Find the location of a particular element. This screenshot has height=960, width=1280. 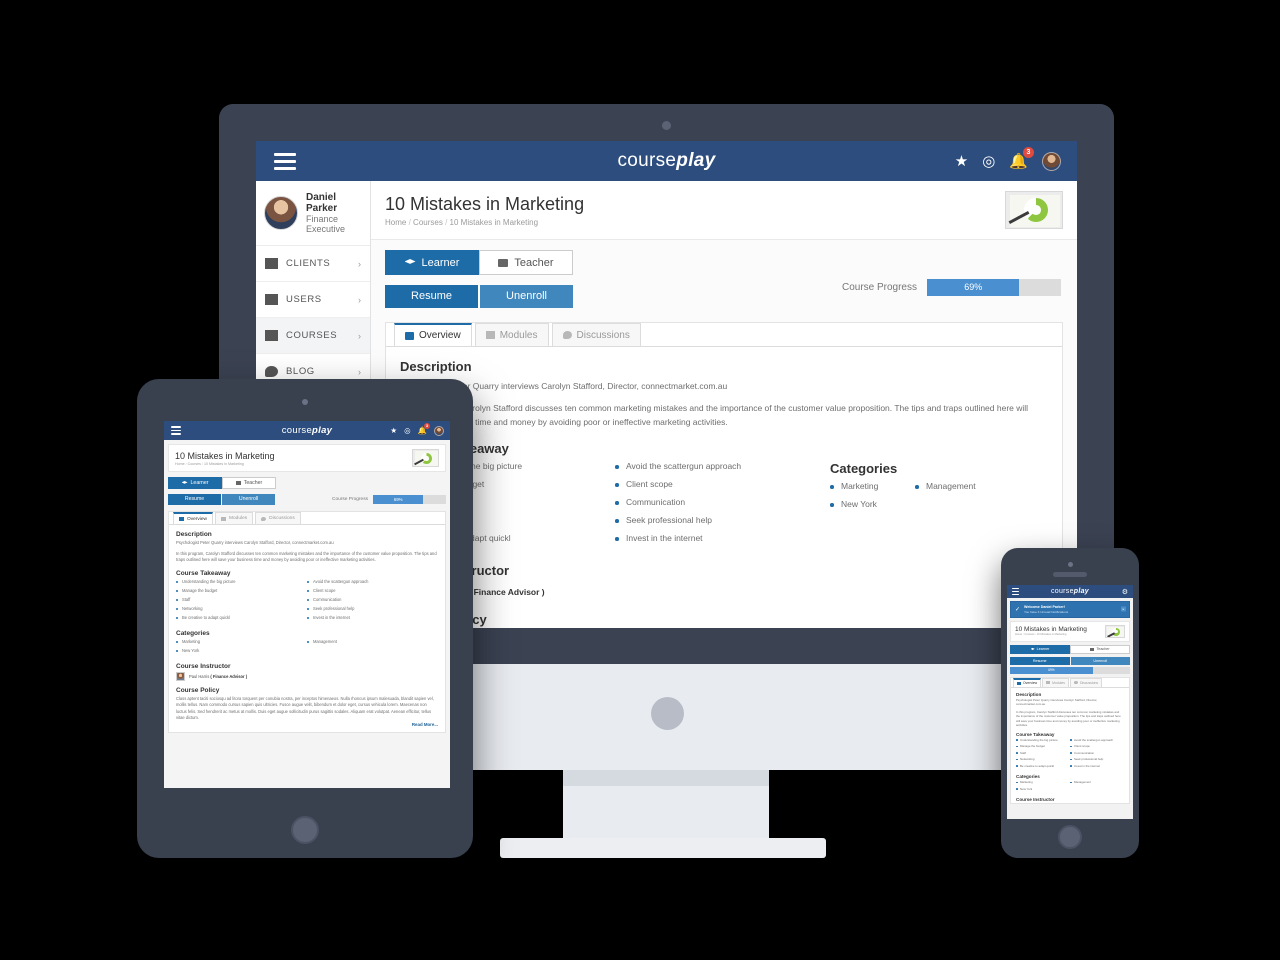

tab-teacher-label: Teacher is located at coordinates (253, 483).